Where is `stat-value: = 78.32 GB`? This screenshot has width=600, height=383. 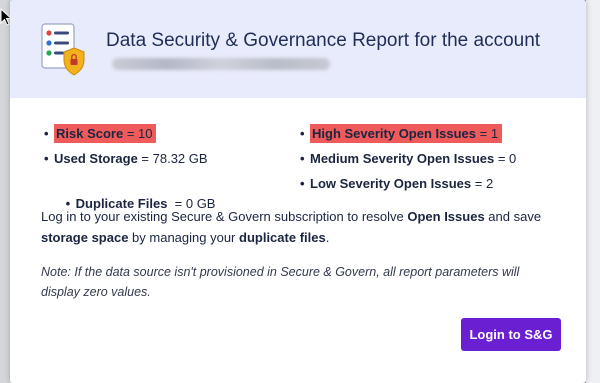 stat-value: = 78.32 GB is located at coordinates (172, 158).